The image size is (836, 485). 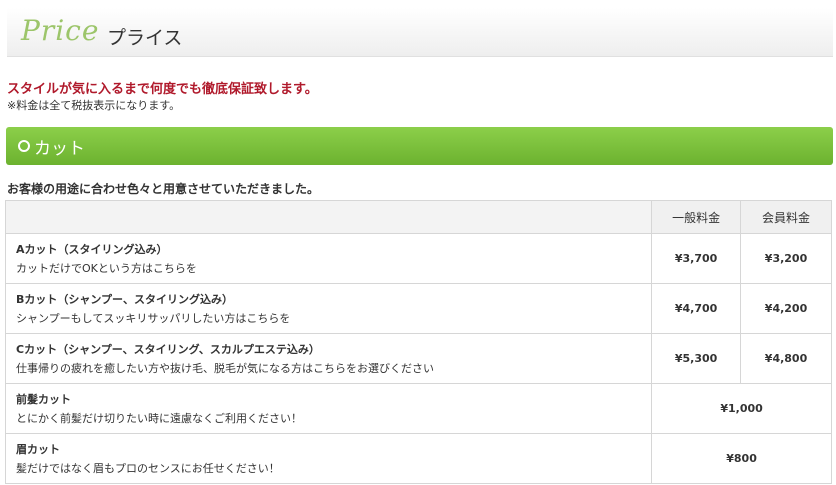 I want to click on row-description: 眉カット 髪だけではなく眉もプロのセンスにお任せください！, so click(x=328, y=458).